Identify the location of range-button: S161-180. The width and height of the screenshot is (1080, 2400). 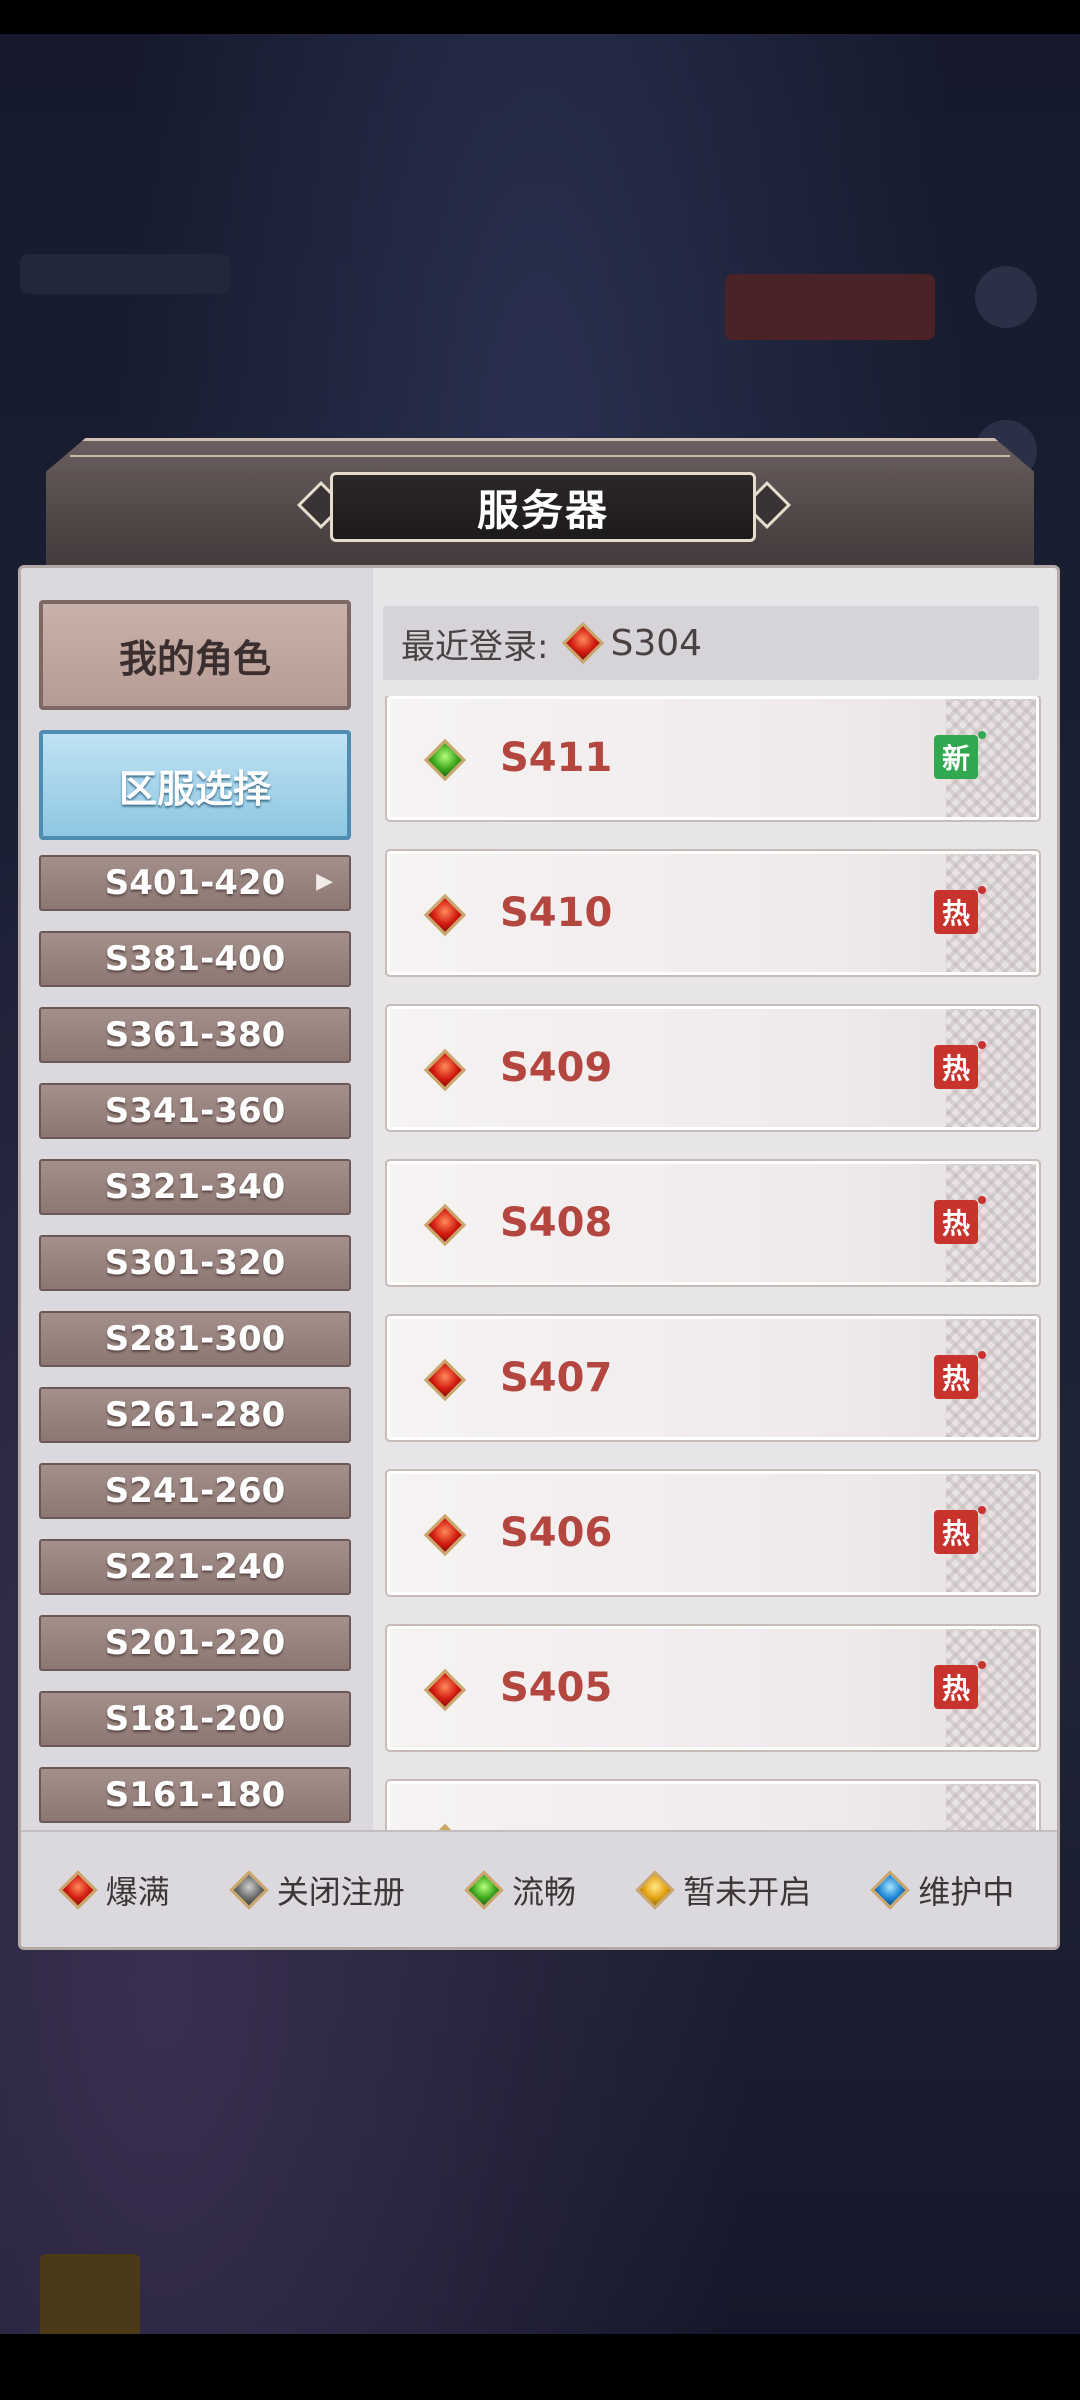
(195, 1795).